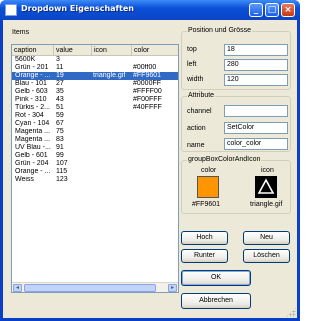 The height and width of the screenshot is (321, 320). I want to click on cell-color: #F00FFF, so click(147, 99).